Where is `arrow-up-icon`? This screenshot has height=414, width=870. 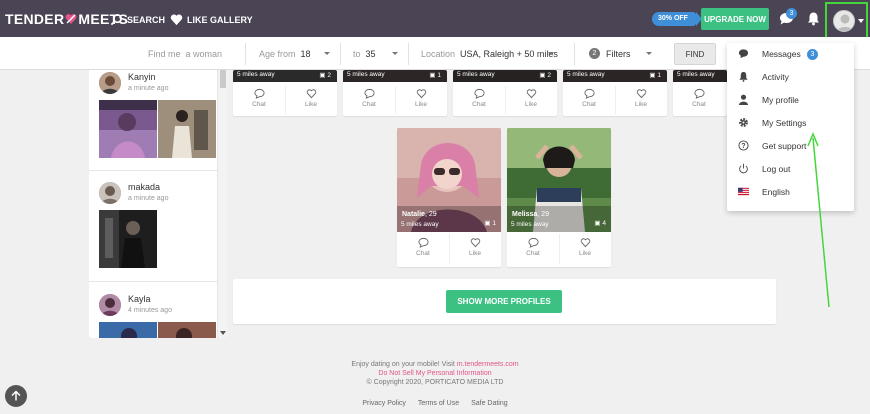
arrow-up-icon is located at coordinates (16, 395).